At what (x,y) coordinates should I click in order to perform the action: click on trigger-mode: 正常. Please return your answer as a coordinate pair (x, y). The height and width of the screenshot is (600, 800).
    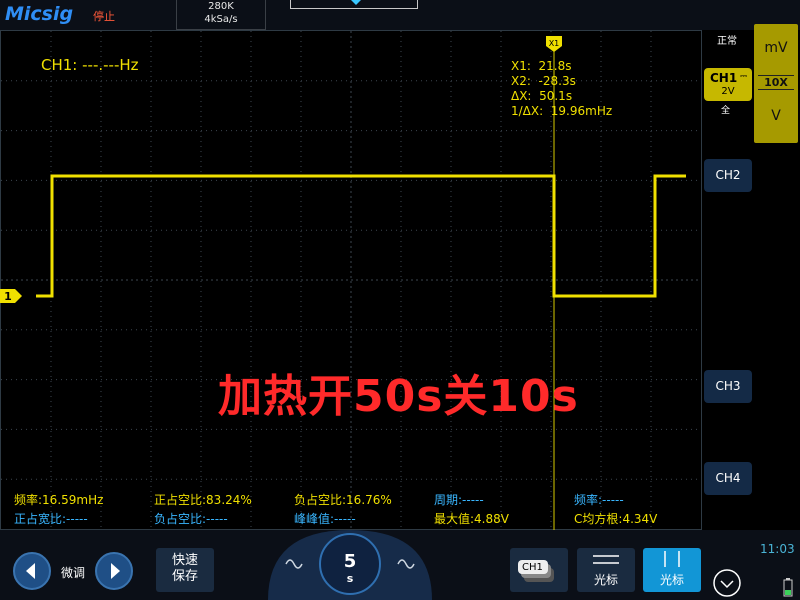
    Looking at the image, I should click on (727, 39).